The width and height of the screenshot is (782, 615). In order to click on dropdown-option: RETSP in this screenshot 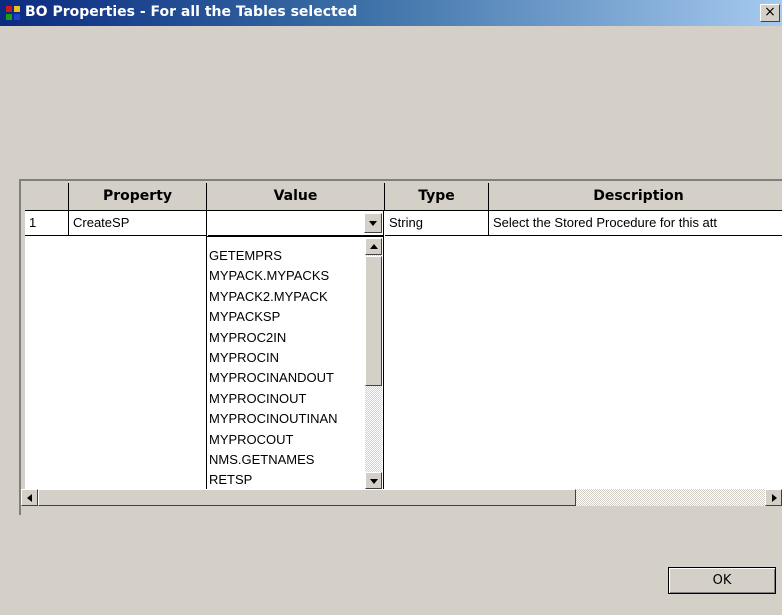, I will do `click(286, 480)`.